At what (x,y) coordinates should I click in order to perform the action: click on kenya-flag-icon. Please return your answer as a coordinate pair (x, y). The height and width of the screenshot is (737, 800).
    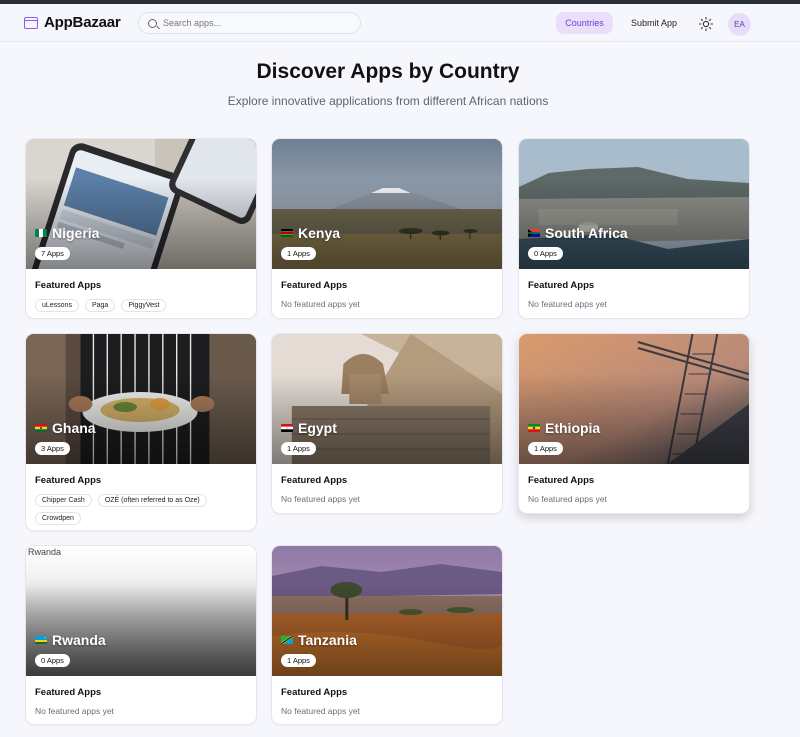
    Looking at the image, I should click on (287, 233).